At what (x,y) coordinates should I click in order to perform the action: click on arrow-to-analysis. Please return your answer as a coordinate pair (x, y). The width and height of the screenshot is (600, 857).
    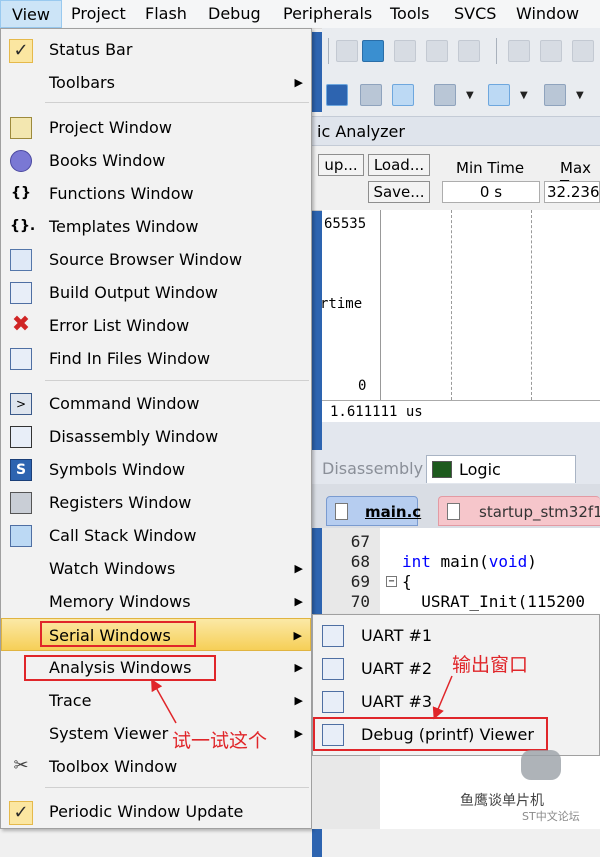
    Looking at the image, I should click on (164, 701).